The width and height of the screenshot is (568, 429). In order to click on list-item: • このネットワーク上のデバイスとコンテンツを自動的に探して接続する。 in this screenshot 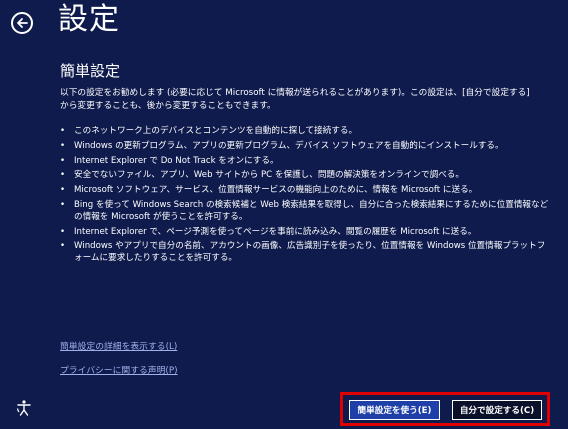, I will do `click(209, 131)`.